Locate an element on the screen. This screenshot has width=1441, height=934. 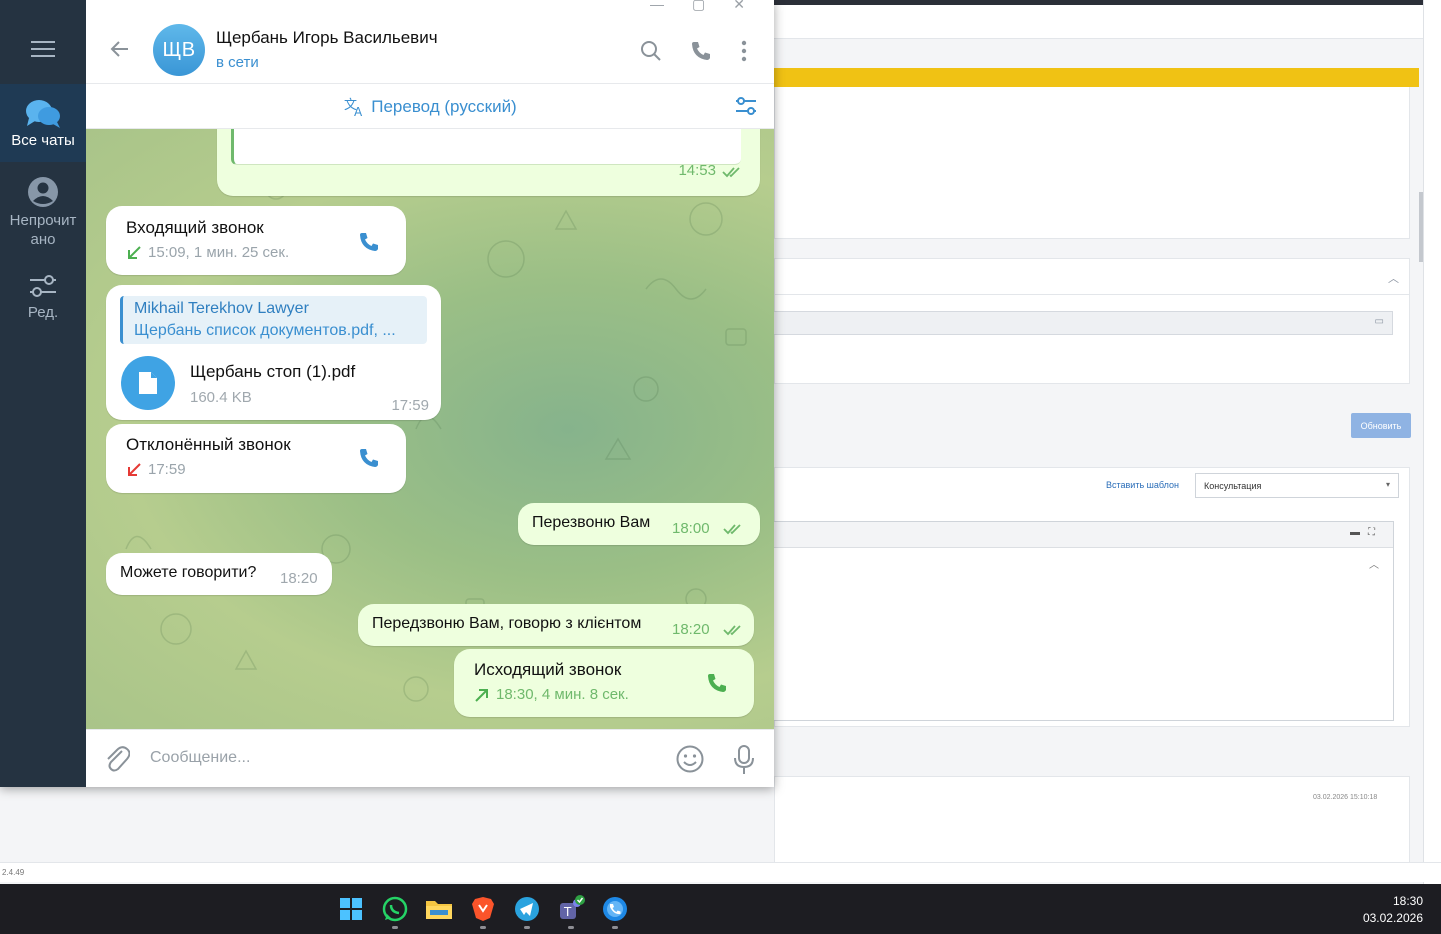
message-bubble-outgoing: 14:53 is located at coordinates (488, 162).